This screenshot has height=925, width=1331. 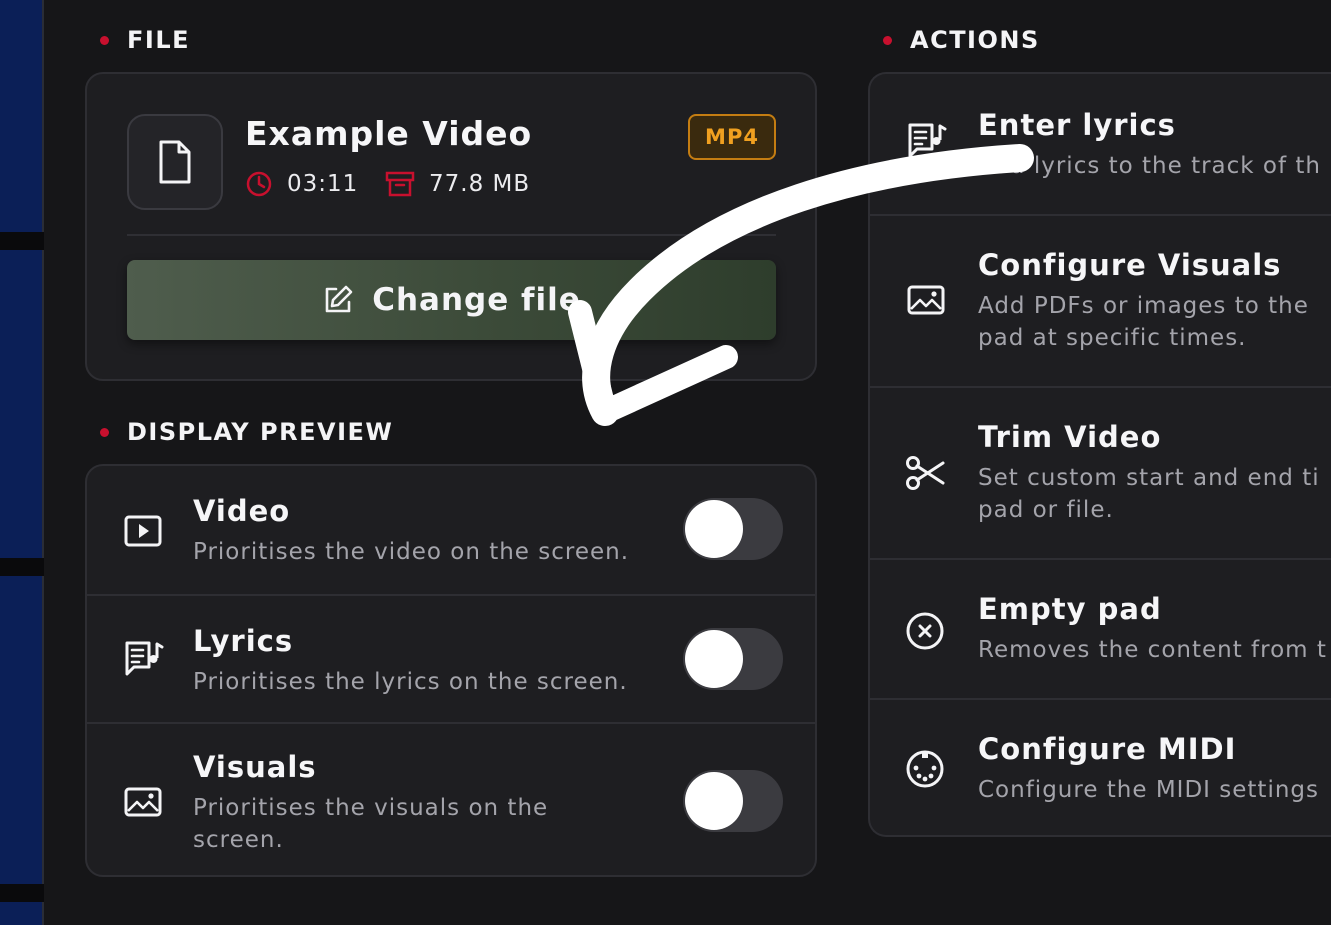 What do you see at coordinates (143, 531) in the screenshot?
I see `play-square-icon` at bounding box center [143, 531].